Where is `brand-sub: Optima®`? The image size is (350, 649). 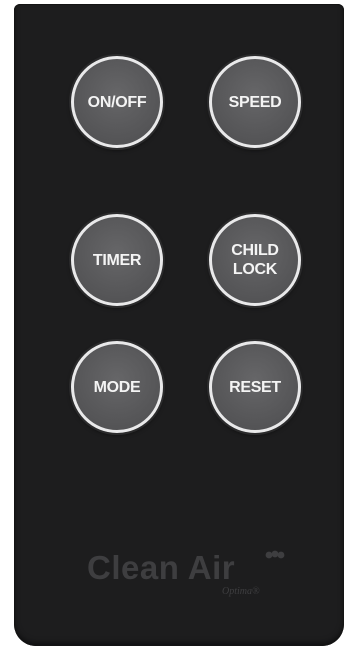 brand-sub: Optima® is located at coordinates (241, 591).